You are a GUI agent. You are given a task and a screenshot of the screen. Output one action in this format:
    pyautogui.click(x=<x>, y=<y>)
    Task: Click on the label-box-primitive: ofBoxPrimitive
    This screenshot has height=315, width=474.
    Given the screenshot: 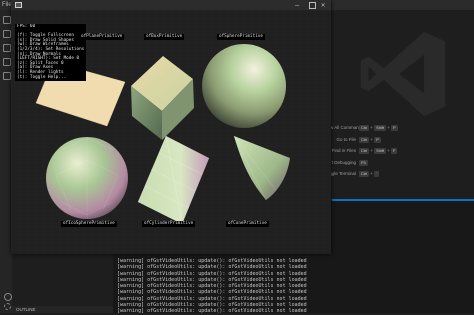 What is the action you would take?
    pyautogui.click(x=164, y=37)
    